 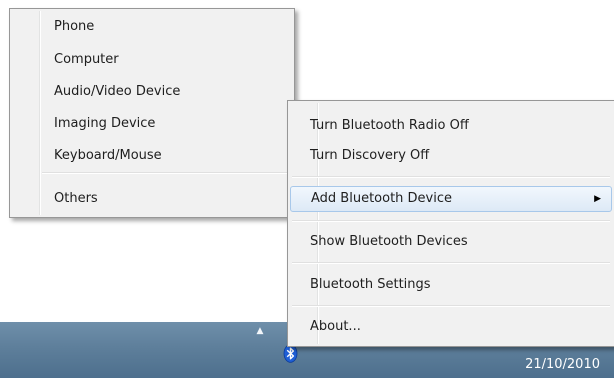 I want to click on menu-item-label: Turn Bluetooth Radio Off, so click(x=389, y=125).